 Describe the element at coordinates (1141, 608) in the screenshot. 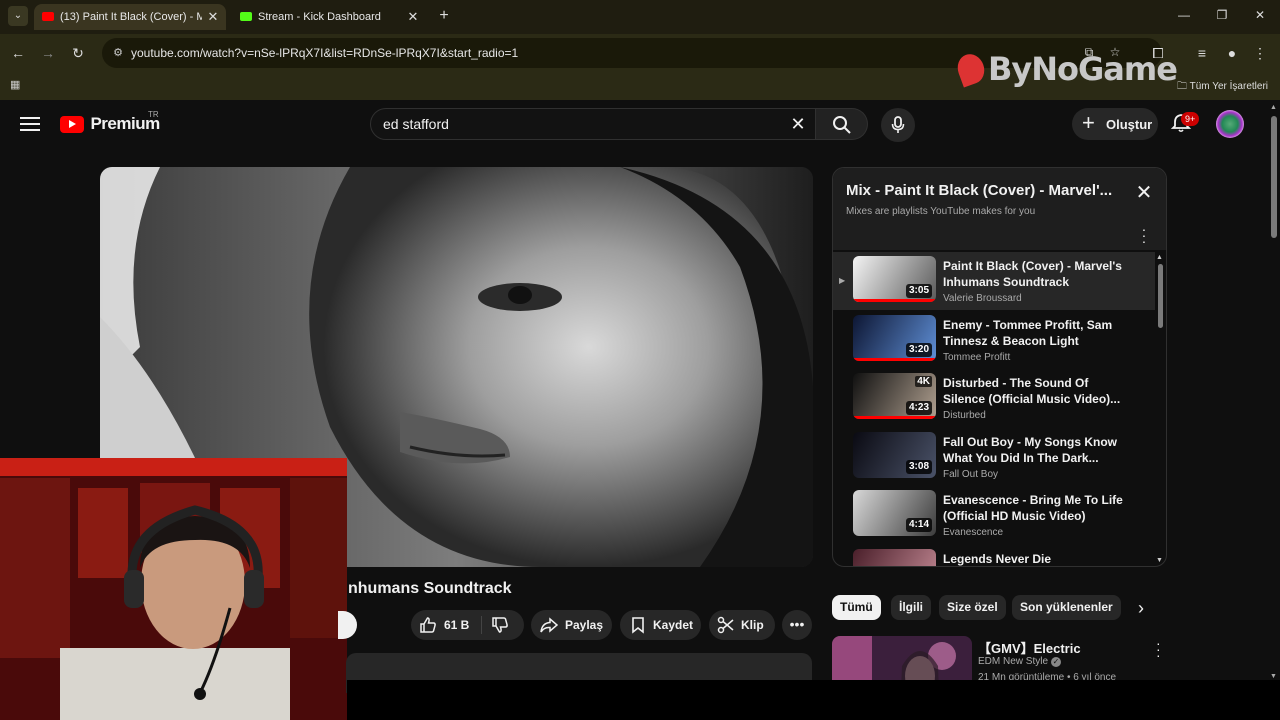

I see `chips-next-chevron-icon: ›` at that location.